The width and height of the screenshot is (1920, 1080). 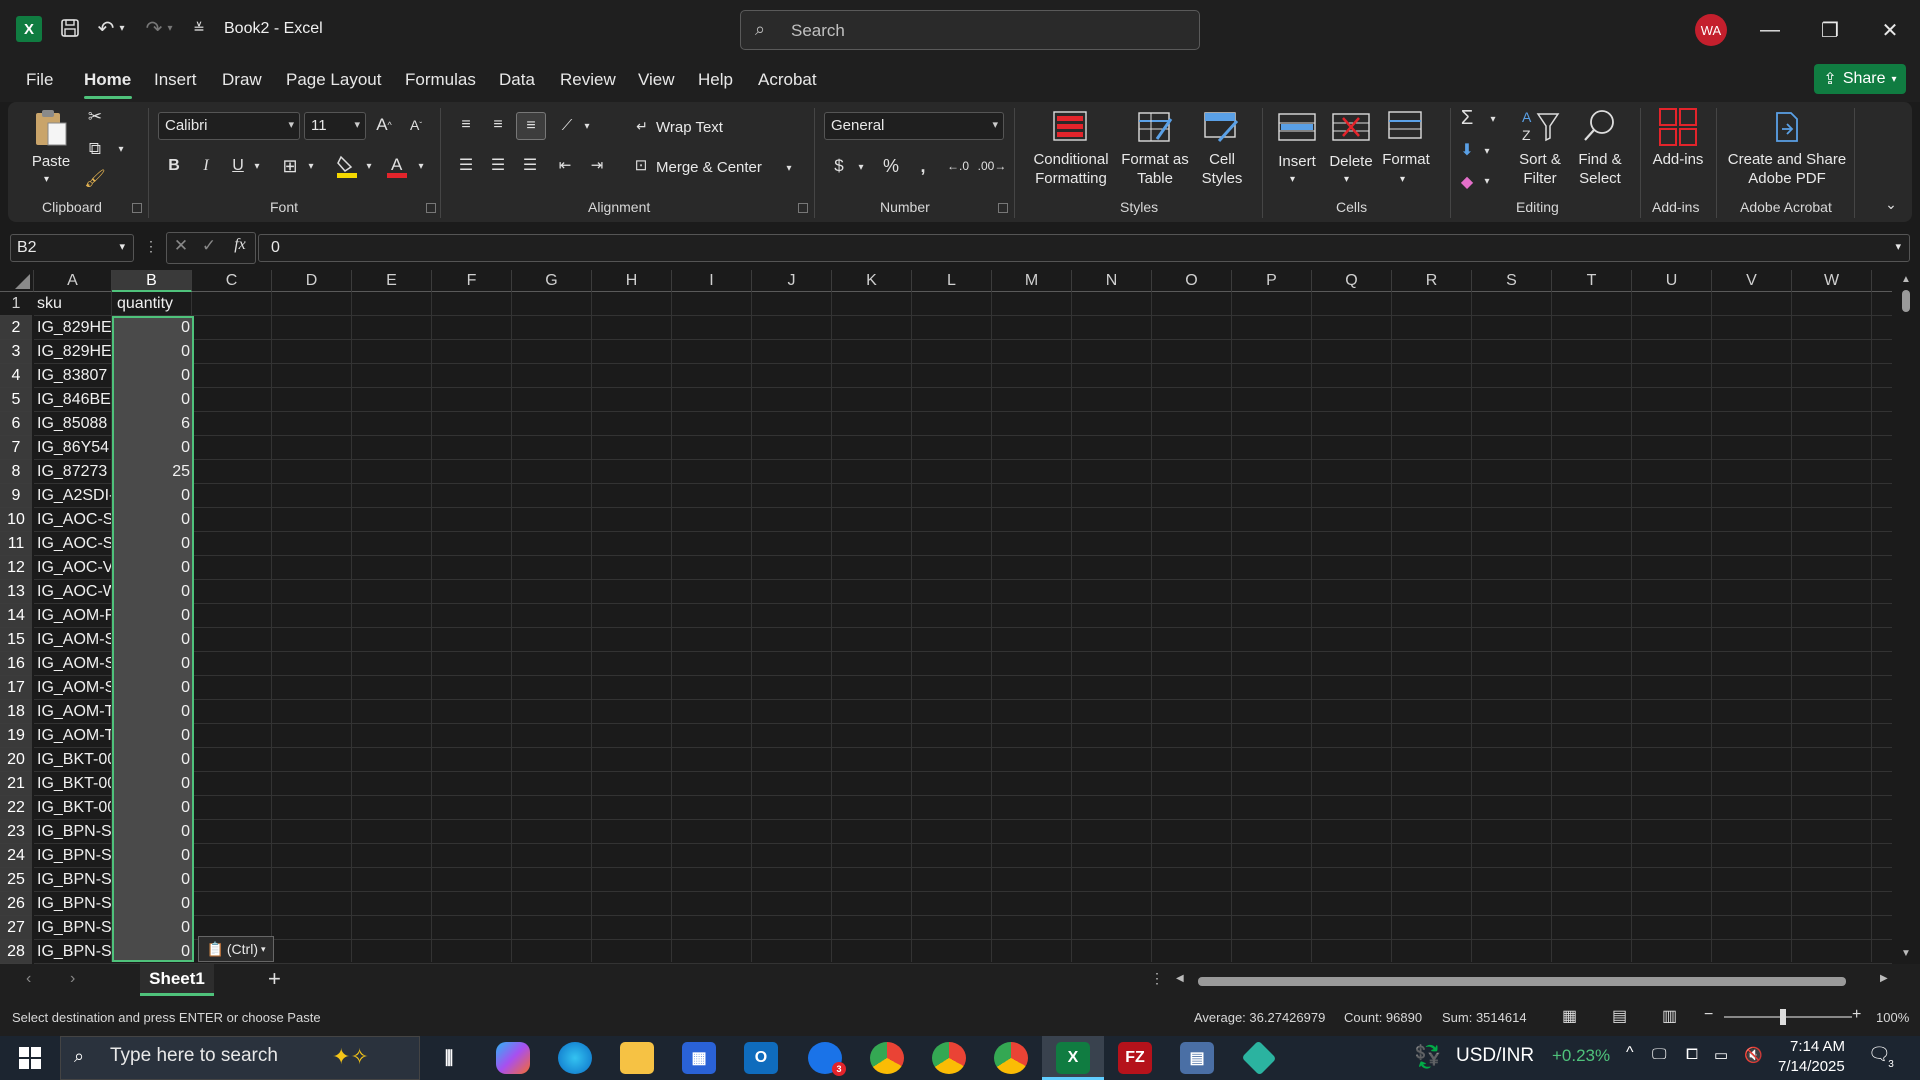 What do you see at coordinates (552, 281) in the screenshot?
I see `column-header-g: G` at bounding box center [552, 281].